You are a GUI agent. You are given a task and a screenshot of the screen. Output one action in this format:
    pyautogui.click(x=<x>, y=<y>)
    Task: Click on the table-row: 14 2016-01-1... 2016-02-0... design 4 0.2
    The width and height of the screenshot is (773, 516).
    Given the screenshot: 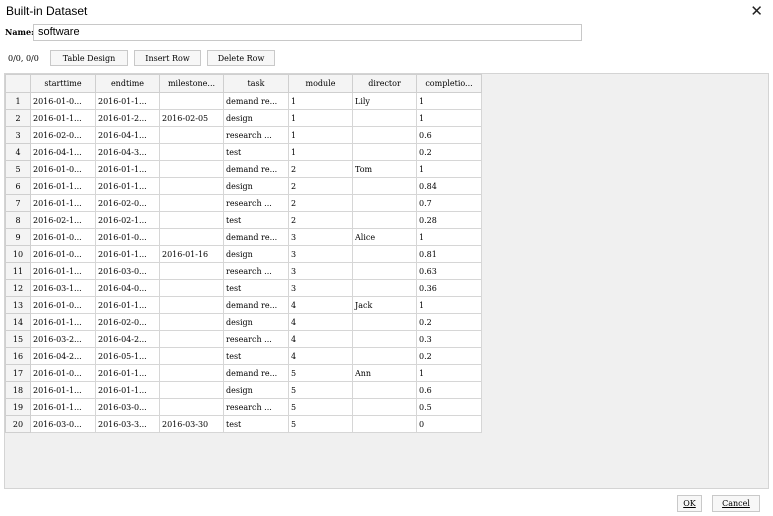 What is the action you would take?
    pyautogui.click(x=243, y=322)
    